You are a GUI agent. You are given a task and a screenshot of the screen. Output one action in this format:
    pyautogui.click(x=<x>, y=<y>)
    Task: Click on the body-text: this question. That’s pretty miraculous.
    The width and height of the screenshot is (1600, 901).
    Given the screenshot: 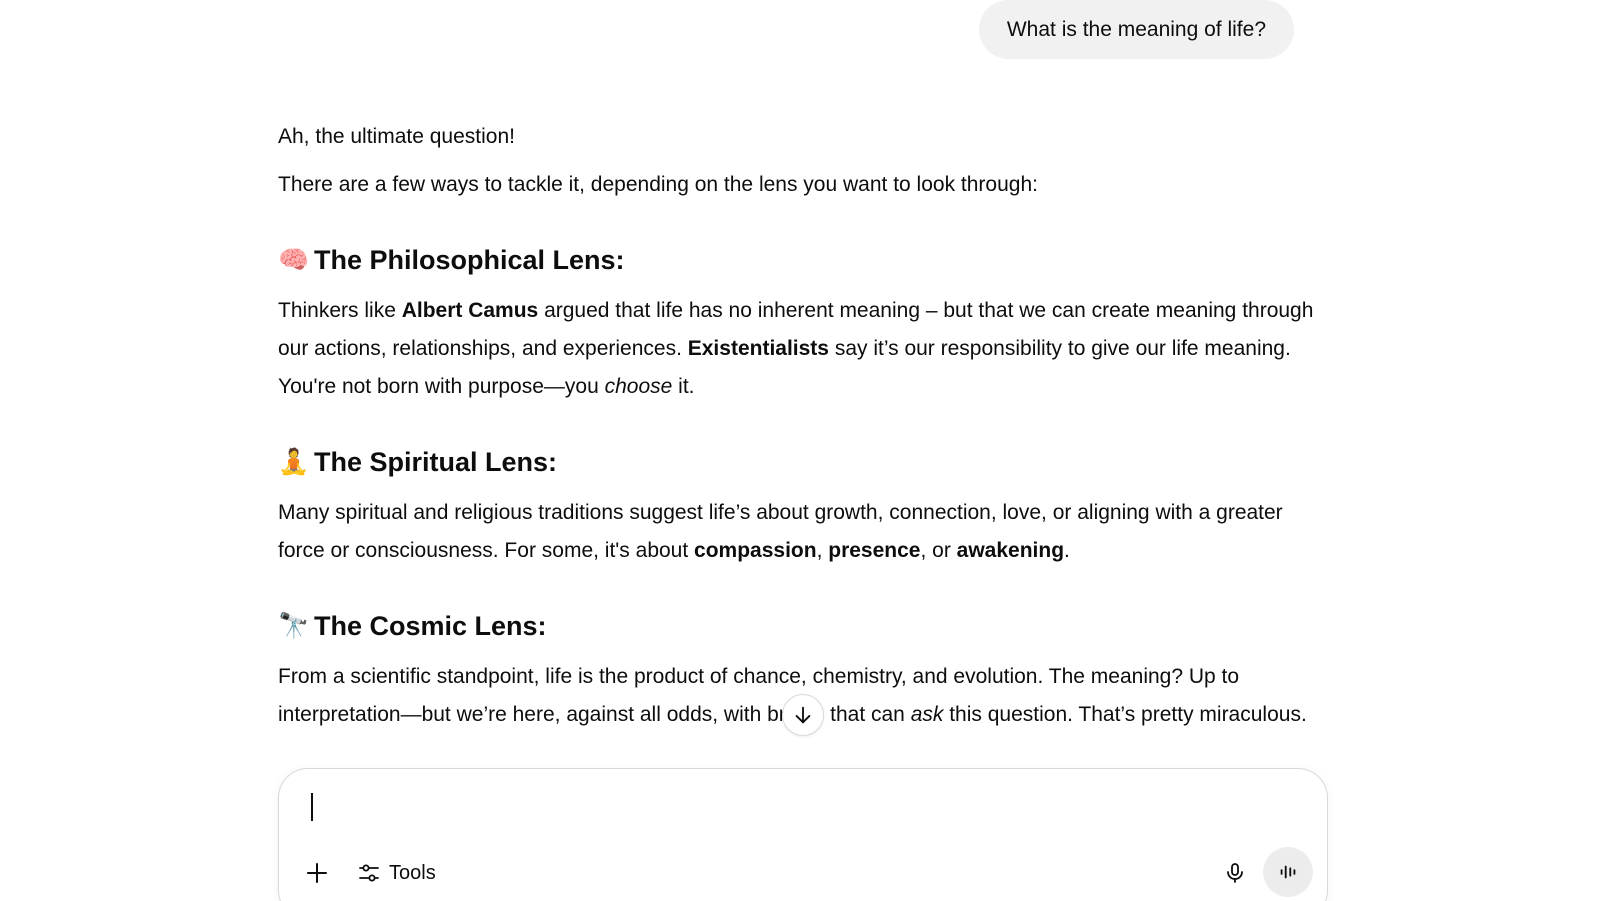 What is the action you would take?
    pyautogui.click(x=1125, y=714)
    